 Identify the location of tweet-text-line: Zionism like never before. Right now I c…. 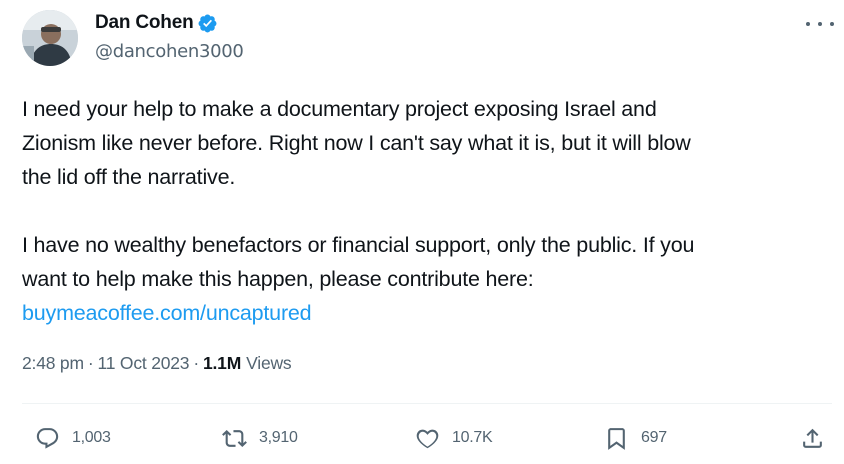
(356, 143).